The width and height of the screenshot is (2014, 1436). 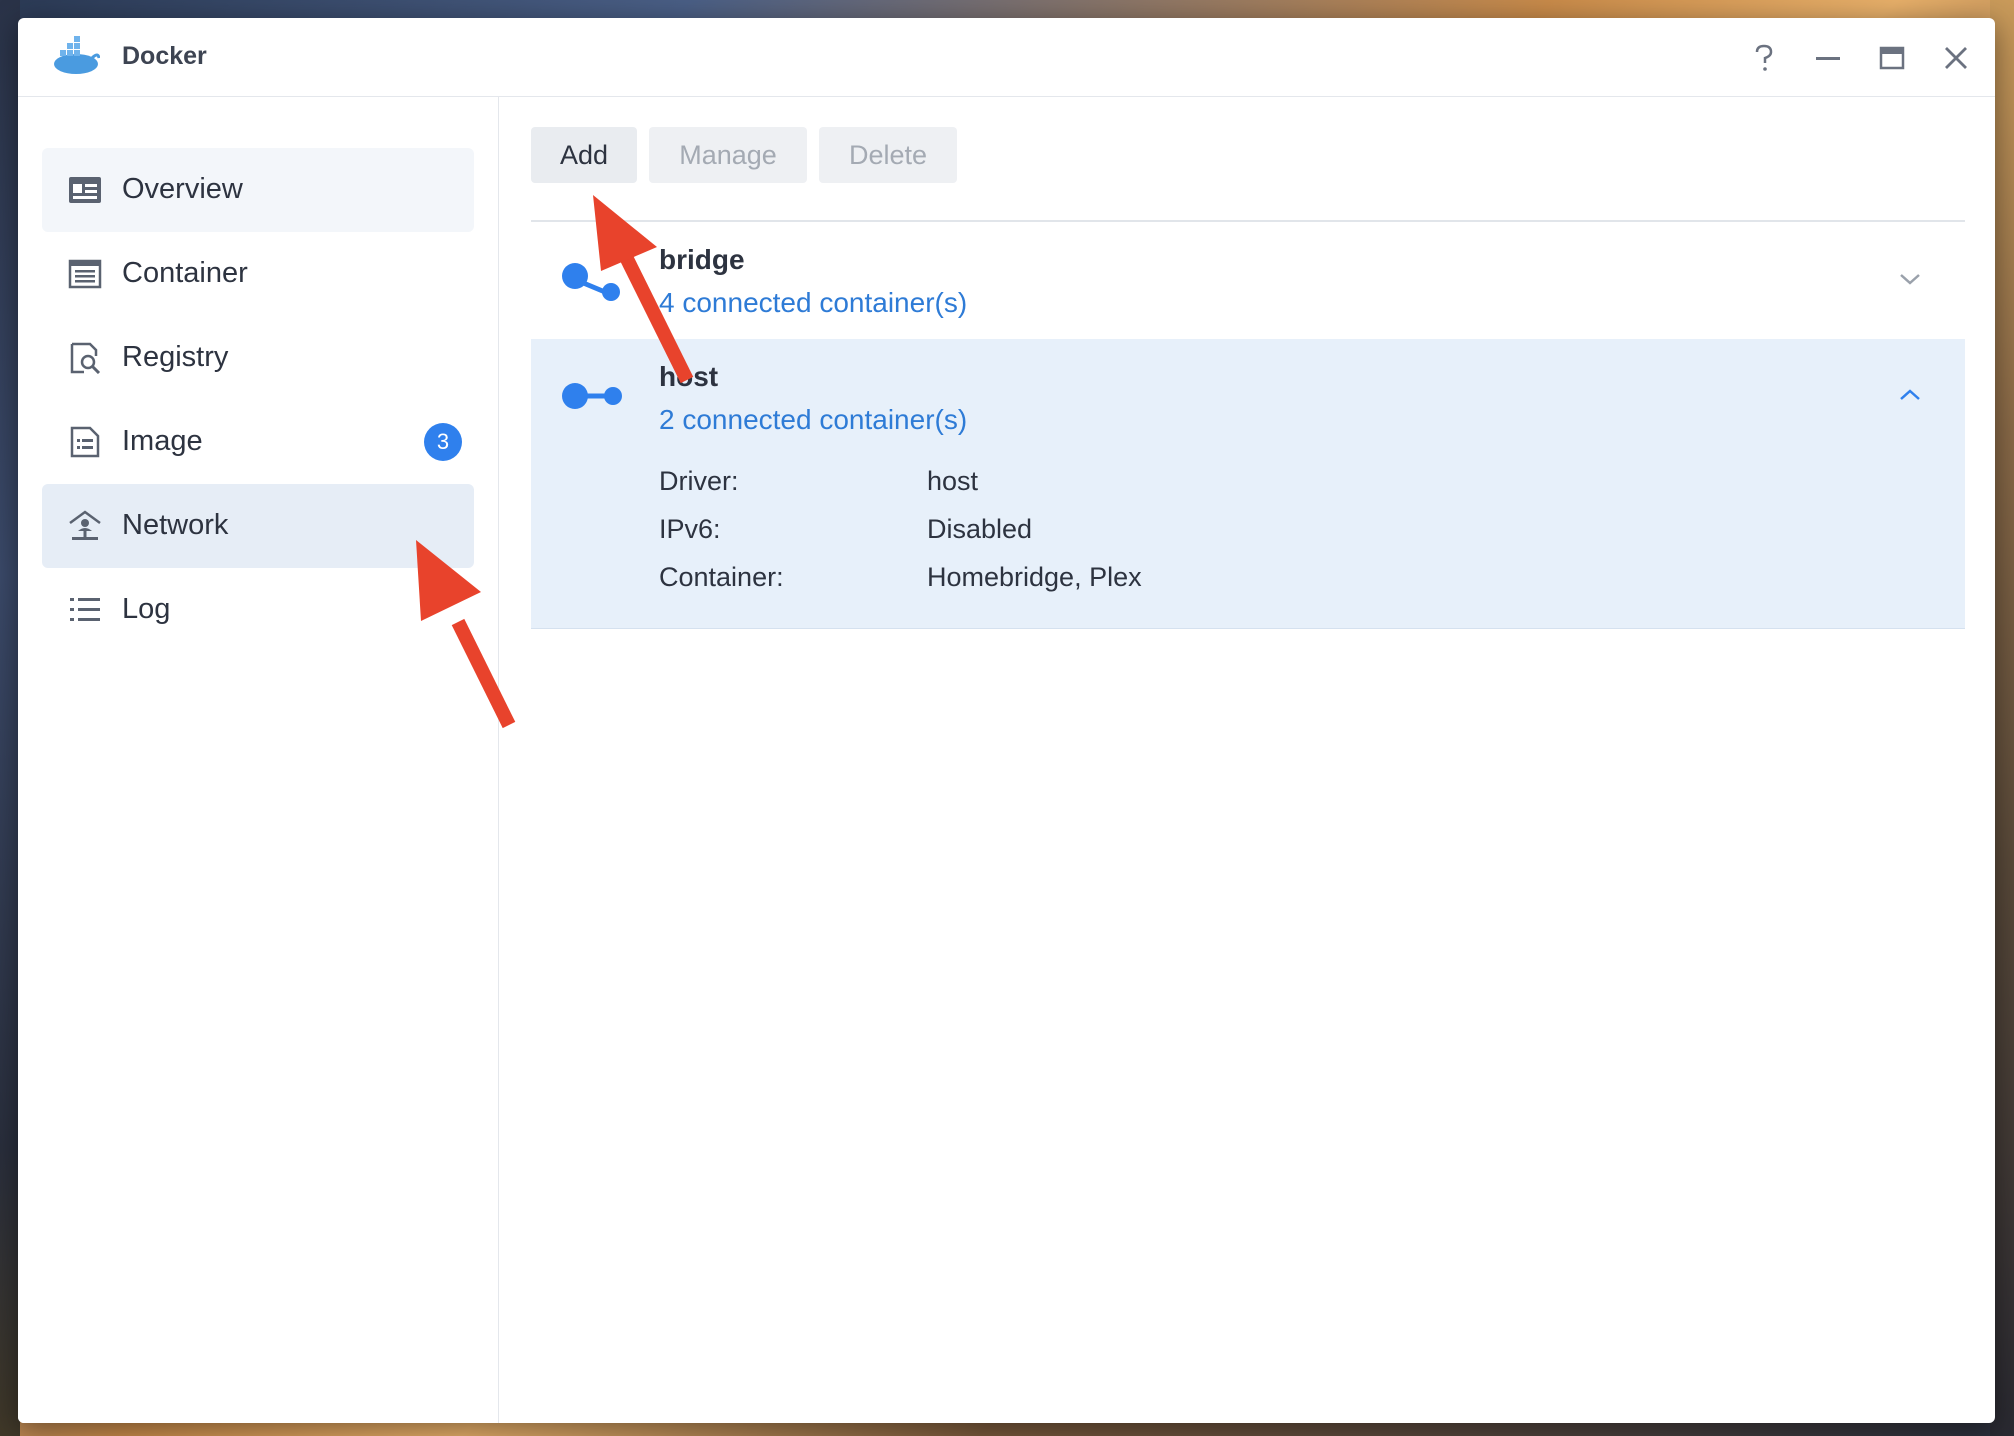 What do you see at coordinates (584, 155) in the screenshot?
I see `add-button: Add` at bounding box center [584, 155].